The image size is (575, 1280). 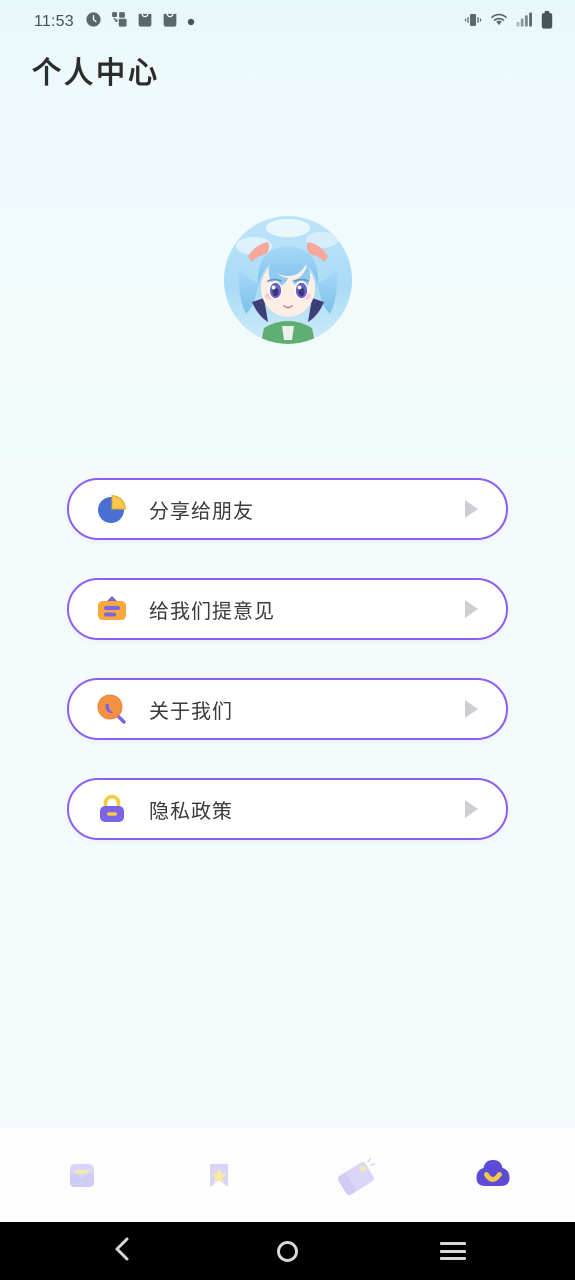 I want to click on back-button, so click(x=123, y=1251).